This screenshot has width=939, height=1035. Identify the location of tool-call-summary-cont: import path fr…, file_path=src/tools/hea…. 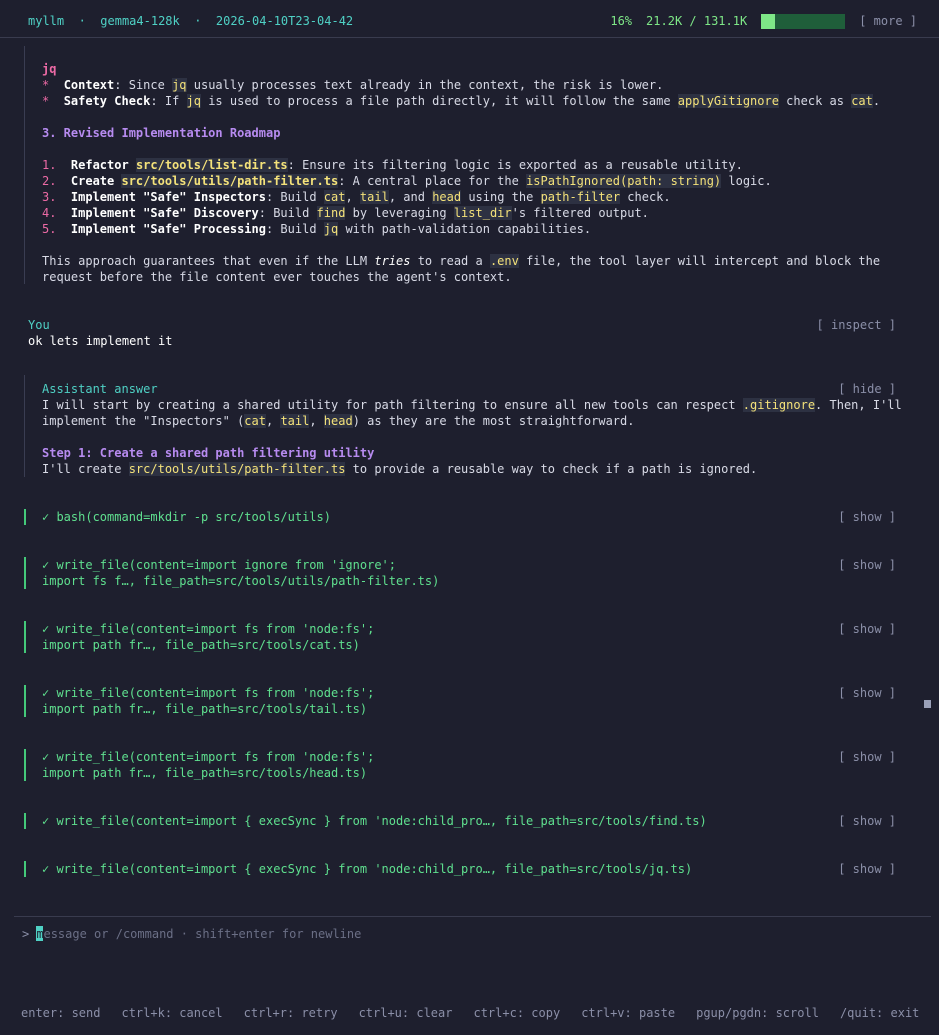
(205, 773).